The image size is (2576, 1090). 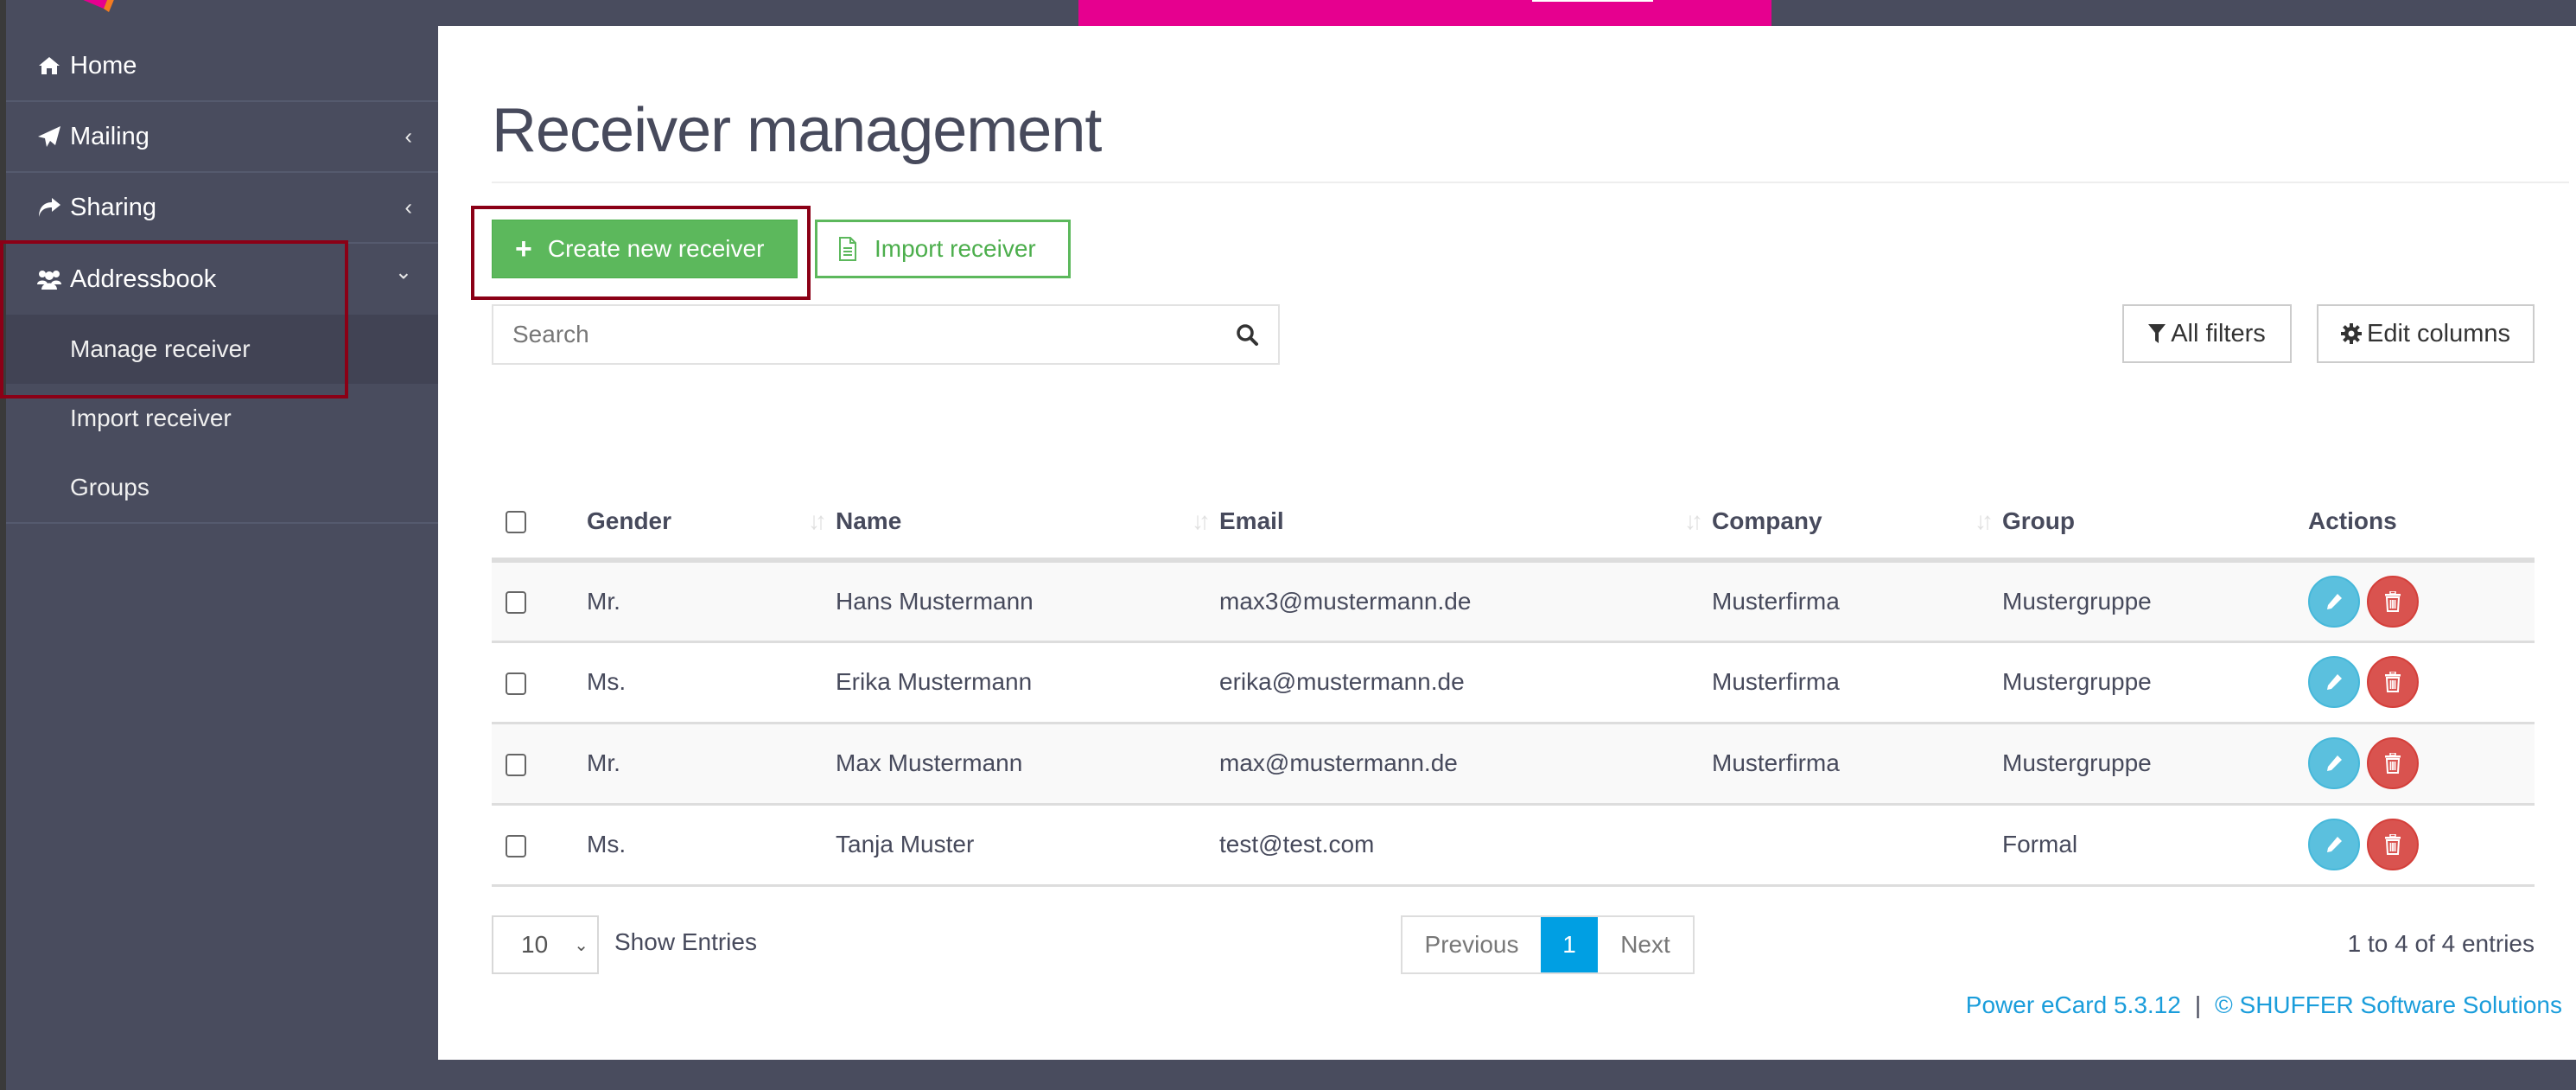 What do you see at coordinates (49, 65) in the screenshot?
I see `home-icon` at bounding box center [49, 65].